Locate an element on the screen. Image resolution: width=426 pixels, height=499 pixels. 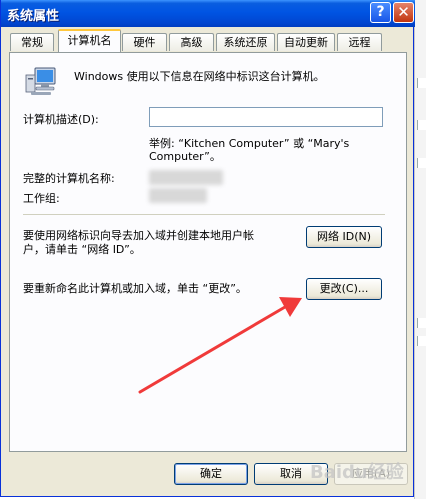
description-label: 计算机描述(D): is located at coordinates (61, 119).